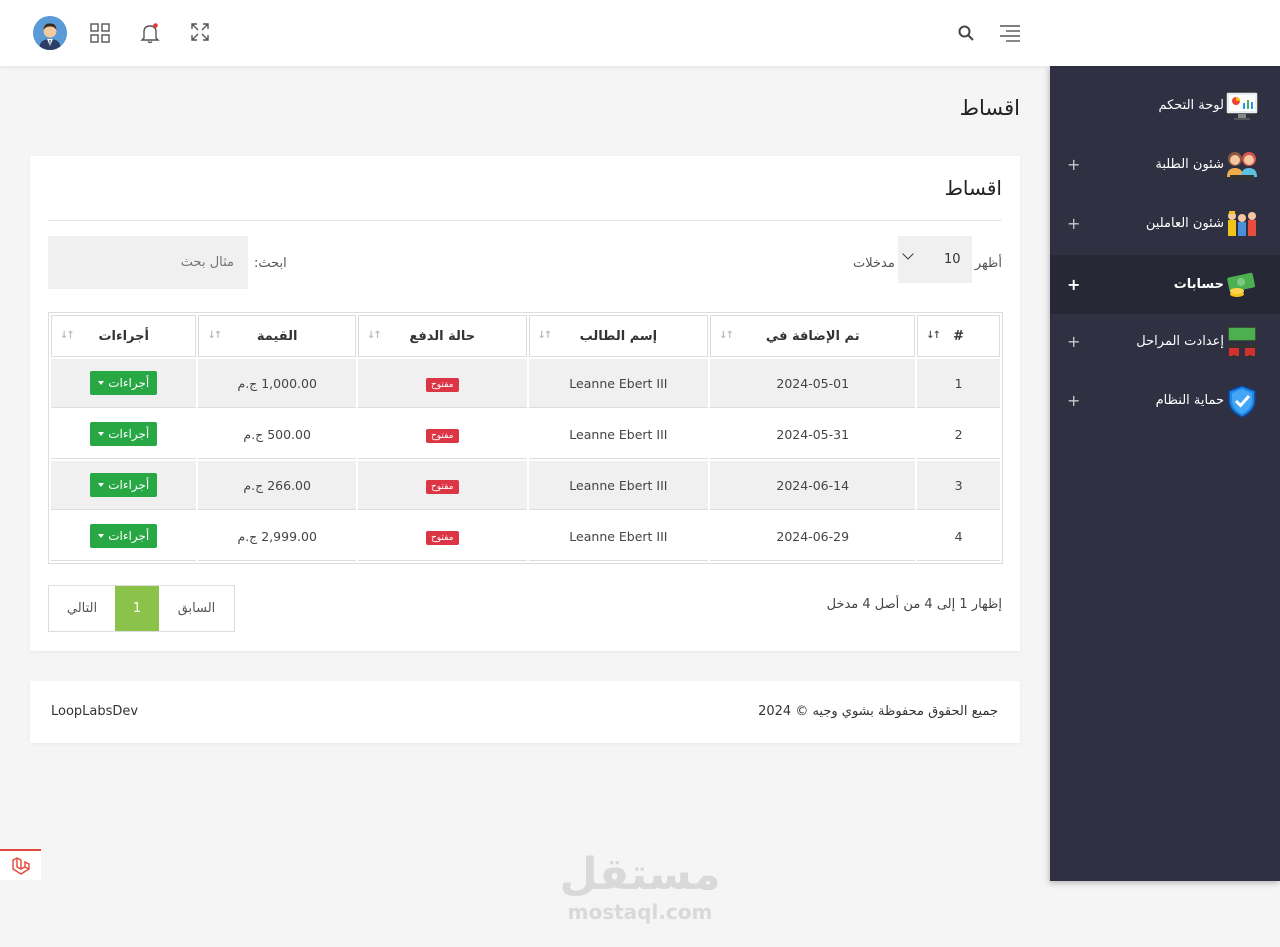 The image size is (1280, 947). Describe the element at coordinates (813, 434) in the screenshot. I see `cell-date: 2024-05-31` at that location.